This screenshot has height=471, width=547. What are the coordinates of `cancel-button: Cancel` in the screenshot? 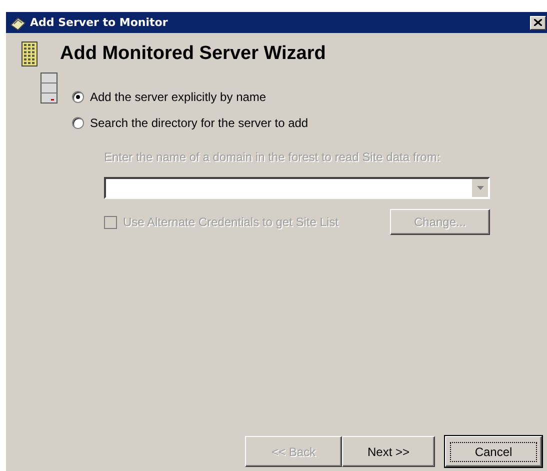 It's located at (493, 451).